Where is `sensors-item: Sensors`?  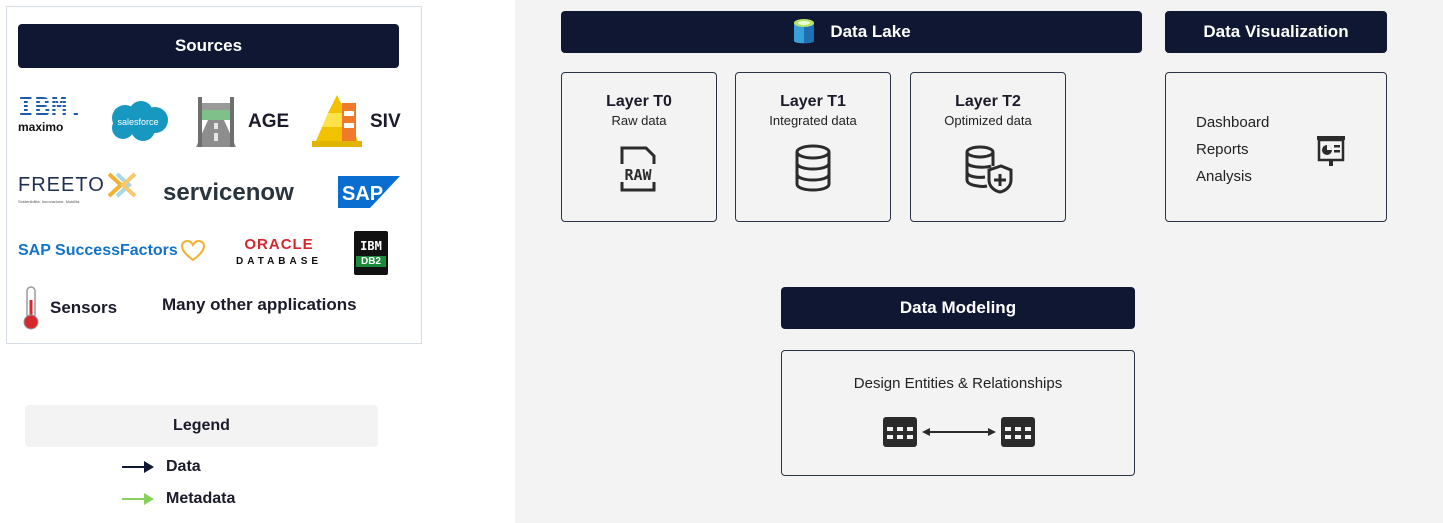
sensors-item: Sensors is located at coordinates (69, 308).